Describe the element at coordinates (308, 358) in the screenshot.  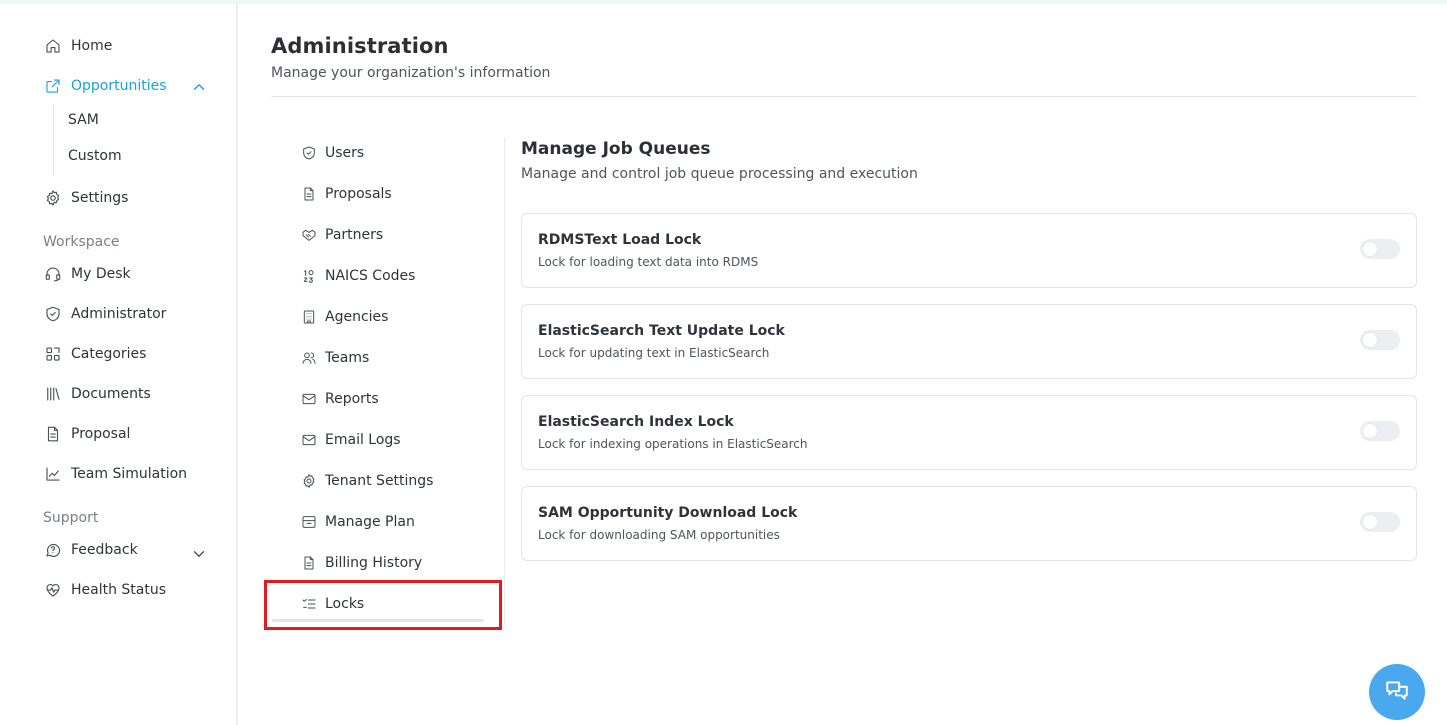
I see `users-icon` at that location.